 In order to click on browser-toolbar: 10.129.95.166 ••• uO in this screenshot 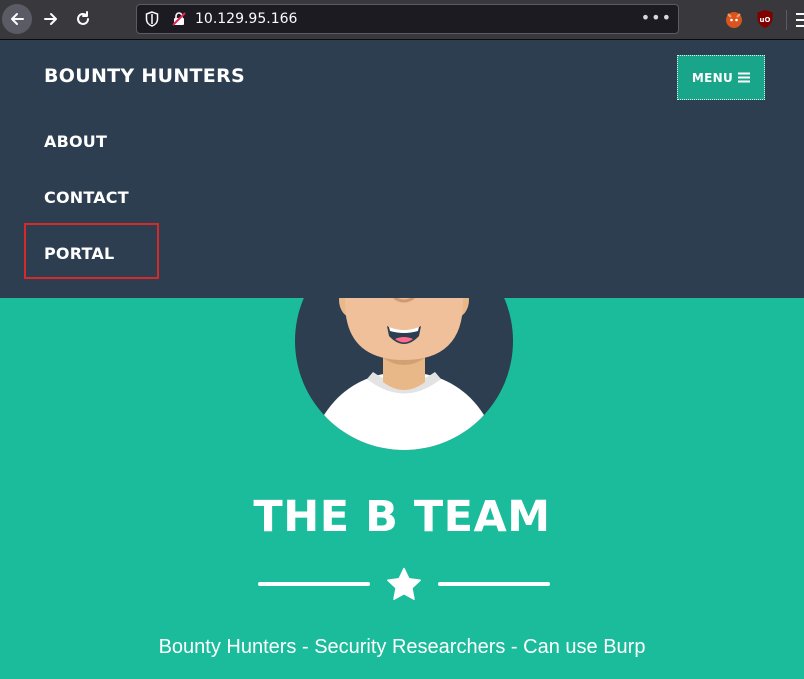, I will do `click(402, 20)`.